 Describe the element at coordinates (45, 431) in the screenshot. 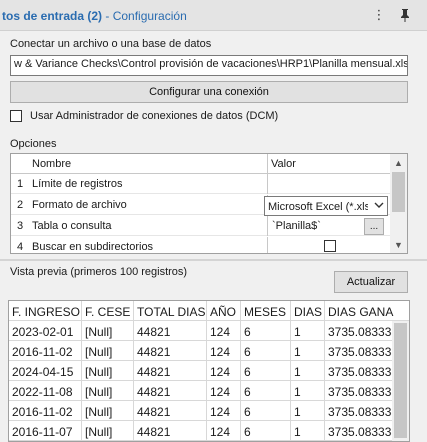

I see `table-cell: 2016-11-07` at that location.